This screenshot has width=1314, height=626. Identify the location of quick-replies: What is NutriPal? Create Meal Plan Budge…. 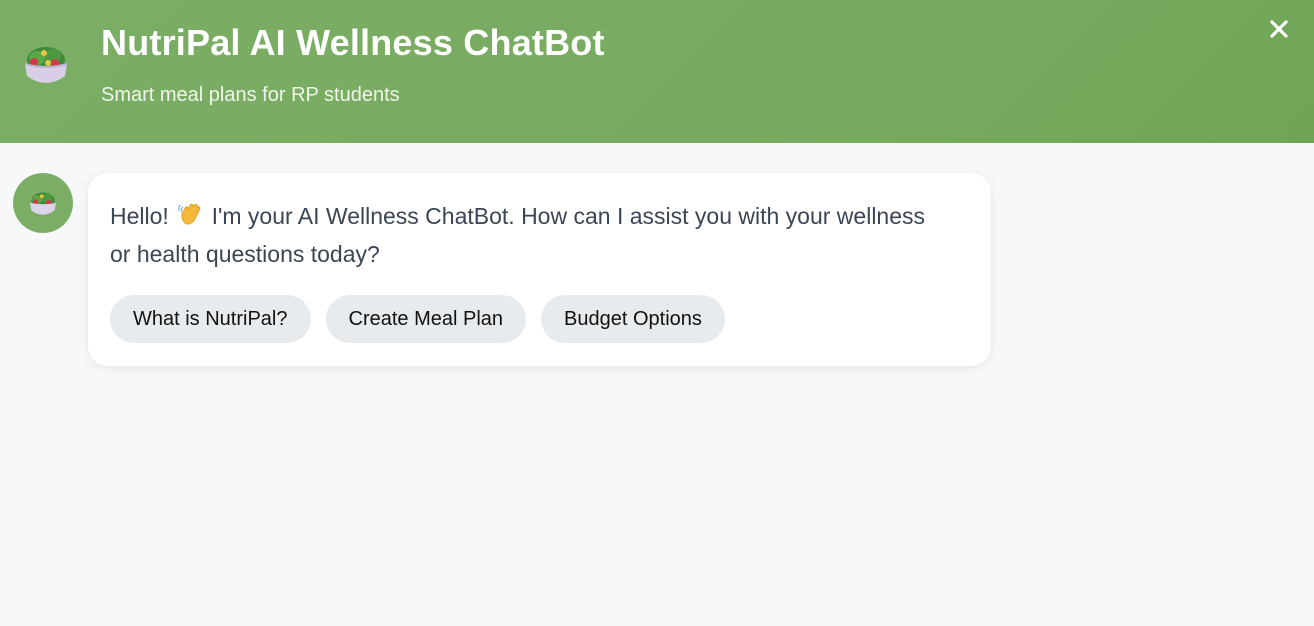
(417, 319).